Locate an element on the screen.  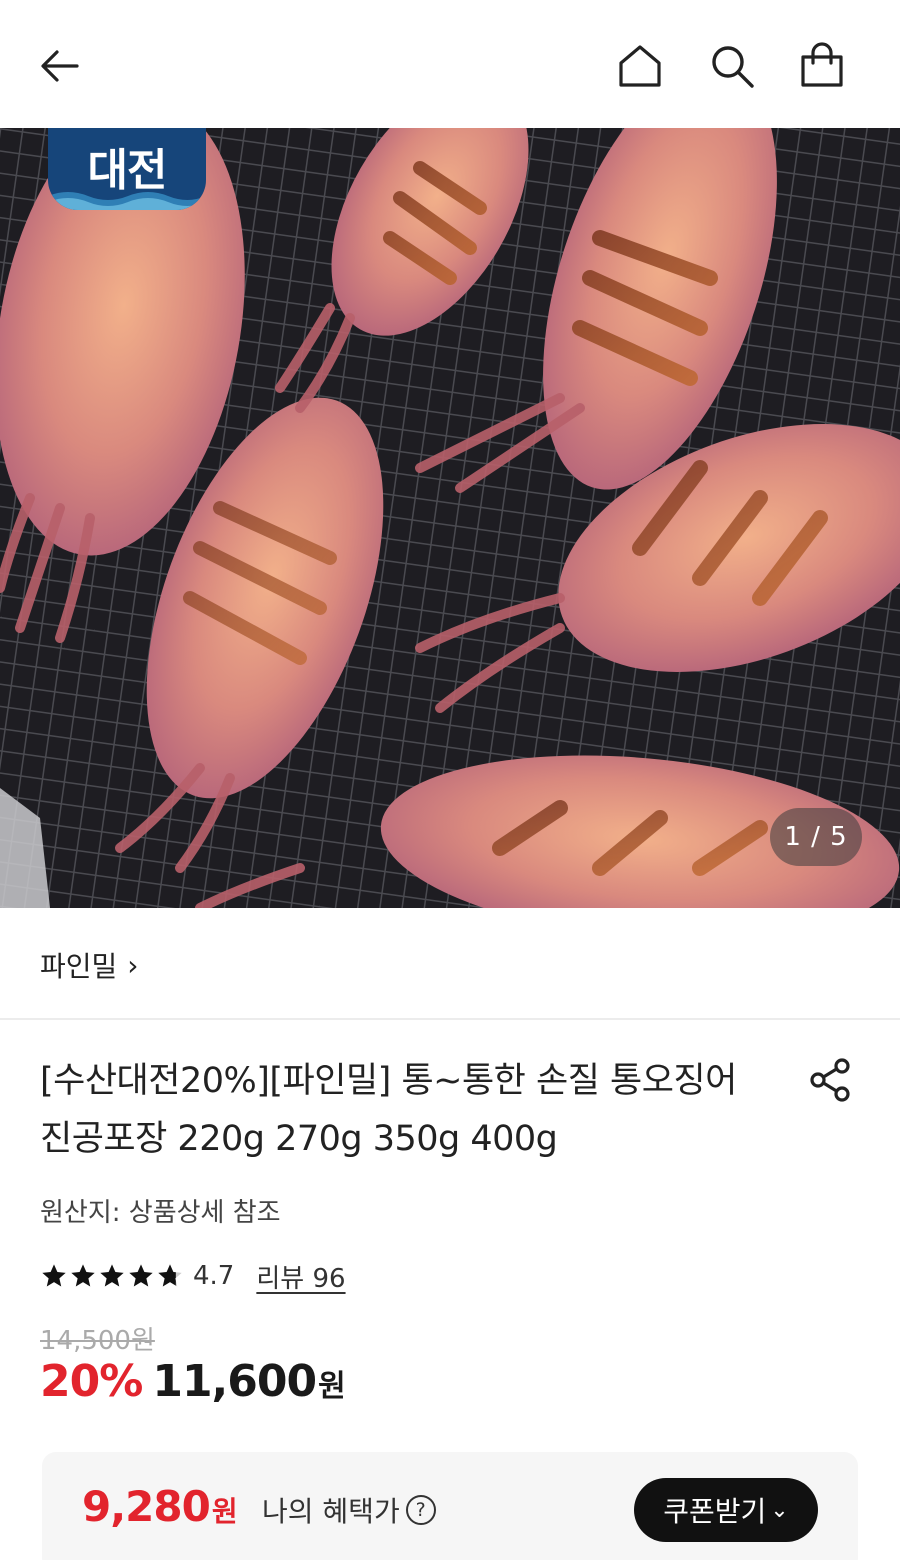
search-icon is located at coordinates (733, 67).